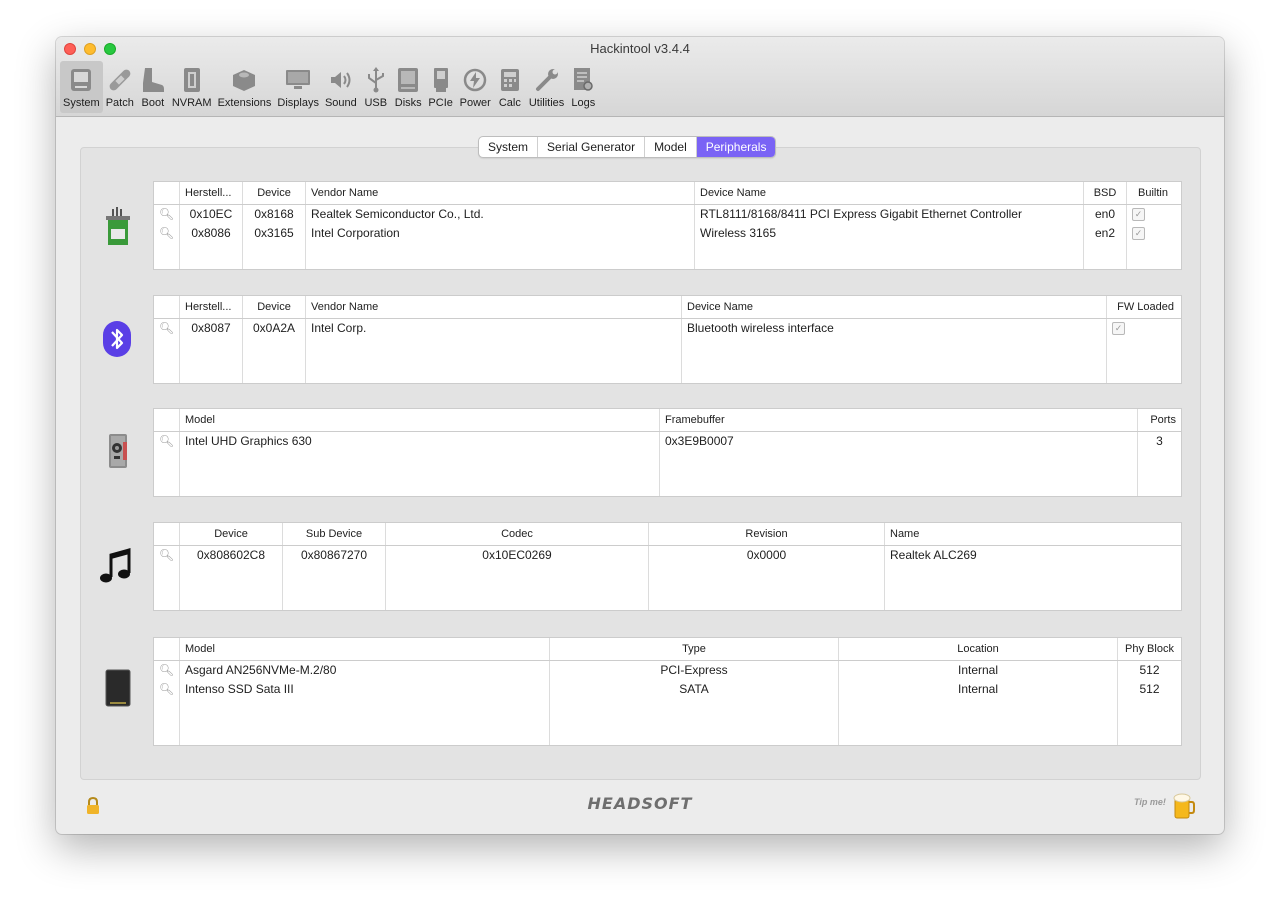  Describe the element at coordinates (244, 80) in the screenshot. I see `lego-icon` at that location.